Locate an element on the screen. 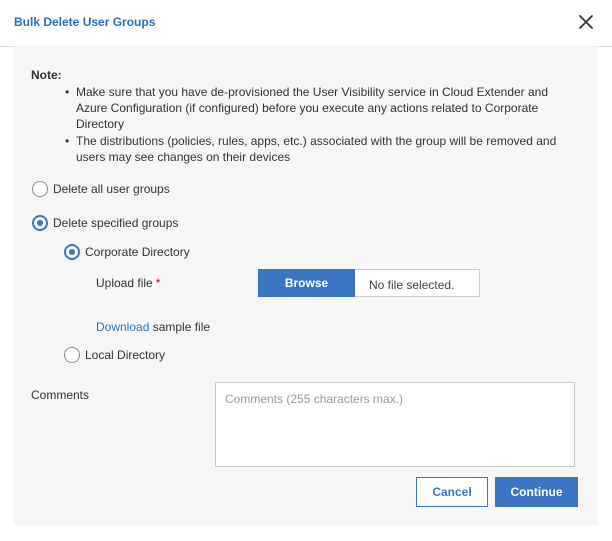 This screenshot has height=541, width=612. radio-corporate-directory: Corporate Directory is located at coordinates (127, 252).